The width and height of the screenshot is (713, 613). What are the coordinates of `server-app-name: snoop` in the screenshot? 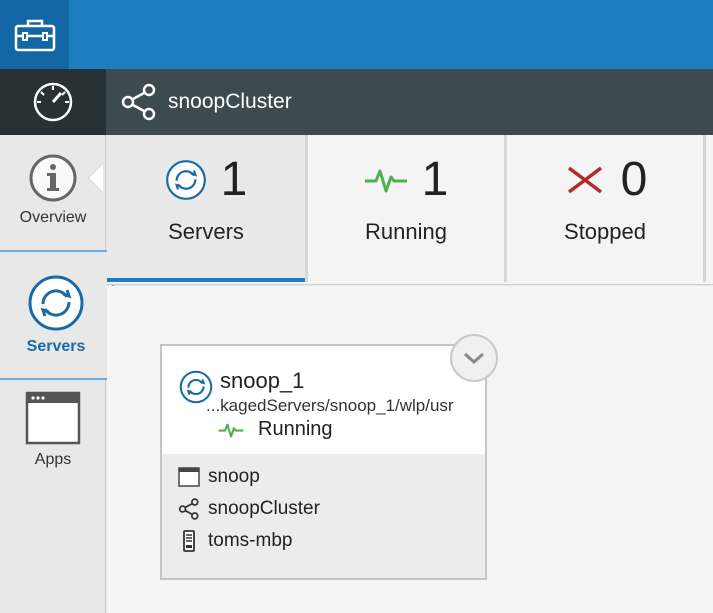 It's located at (234, 476).